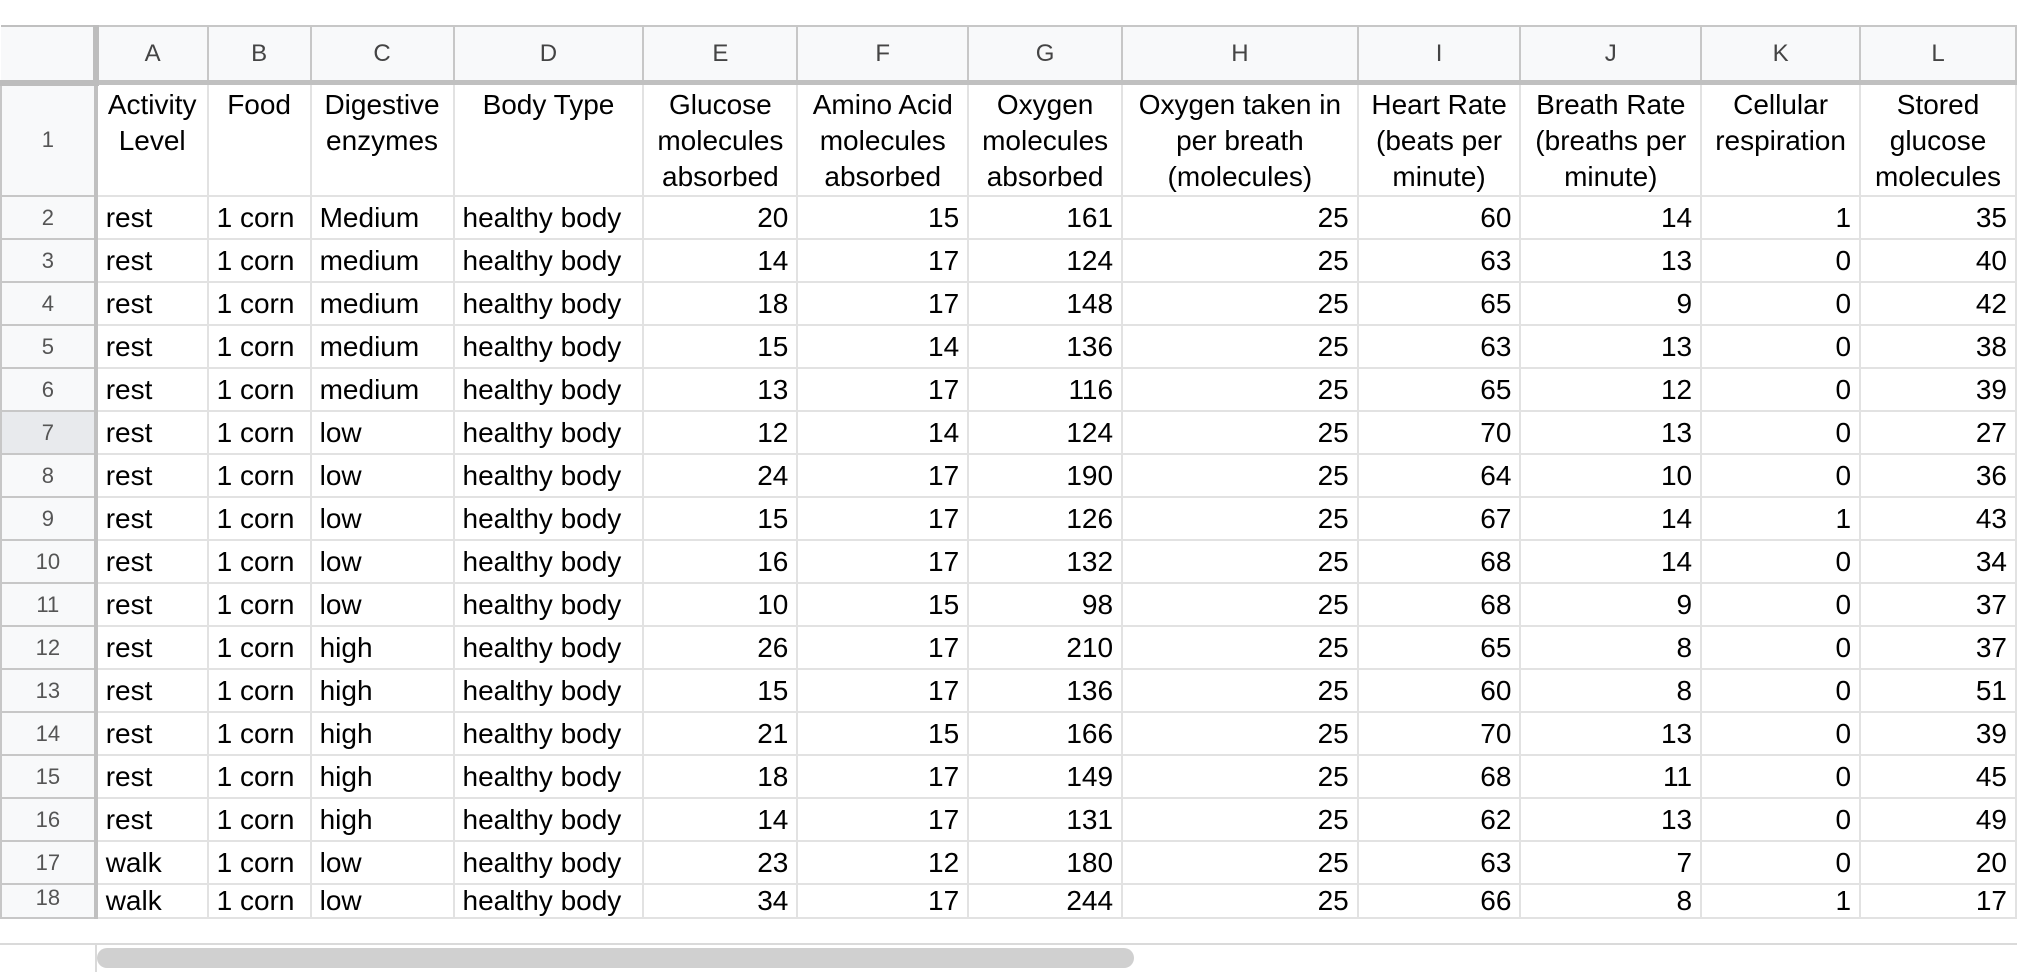 The image size is (2017, 972). What do you see at coordinates (1611, 475) in the screenshot?
I see `cell-j8: 10` at bounding box center [1611, 475].